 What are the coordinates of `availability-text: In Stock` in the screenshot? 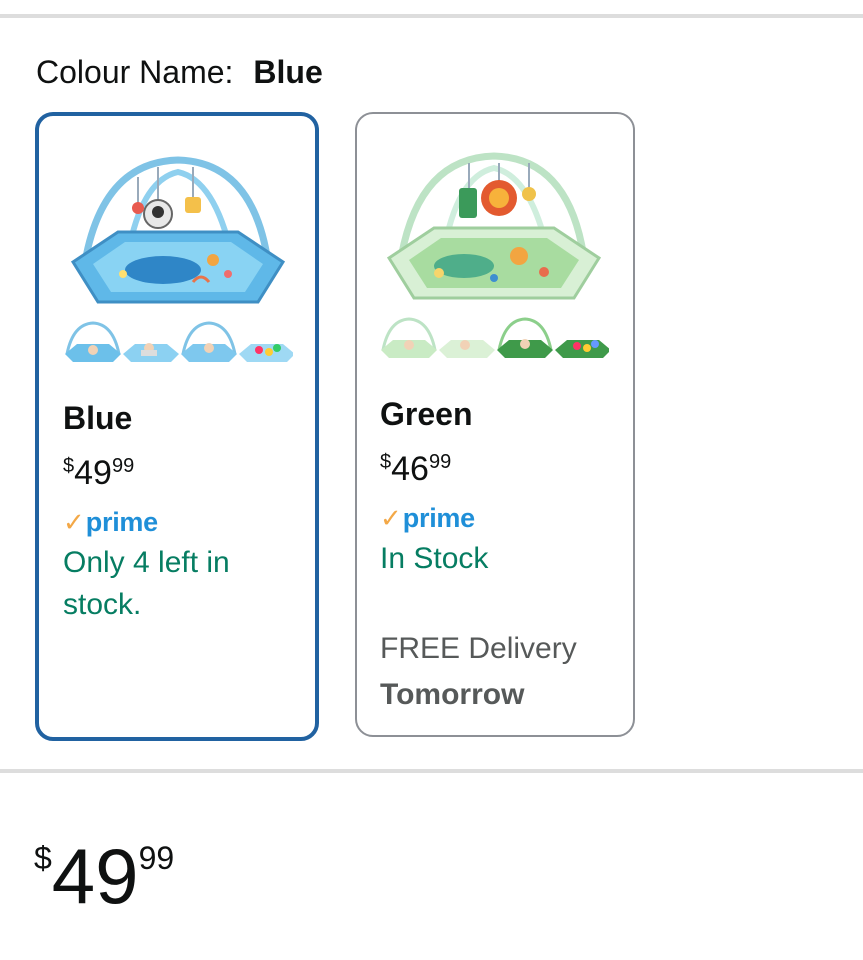 It's located at (434, 558).